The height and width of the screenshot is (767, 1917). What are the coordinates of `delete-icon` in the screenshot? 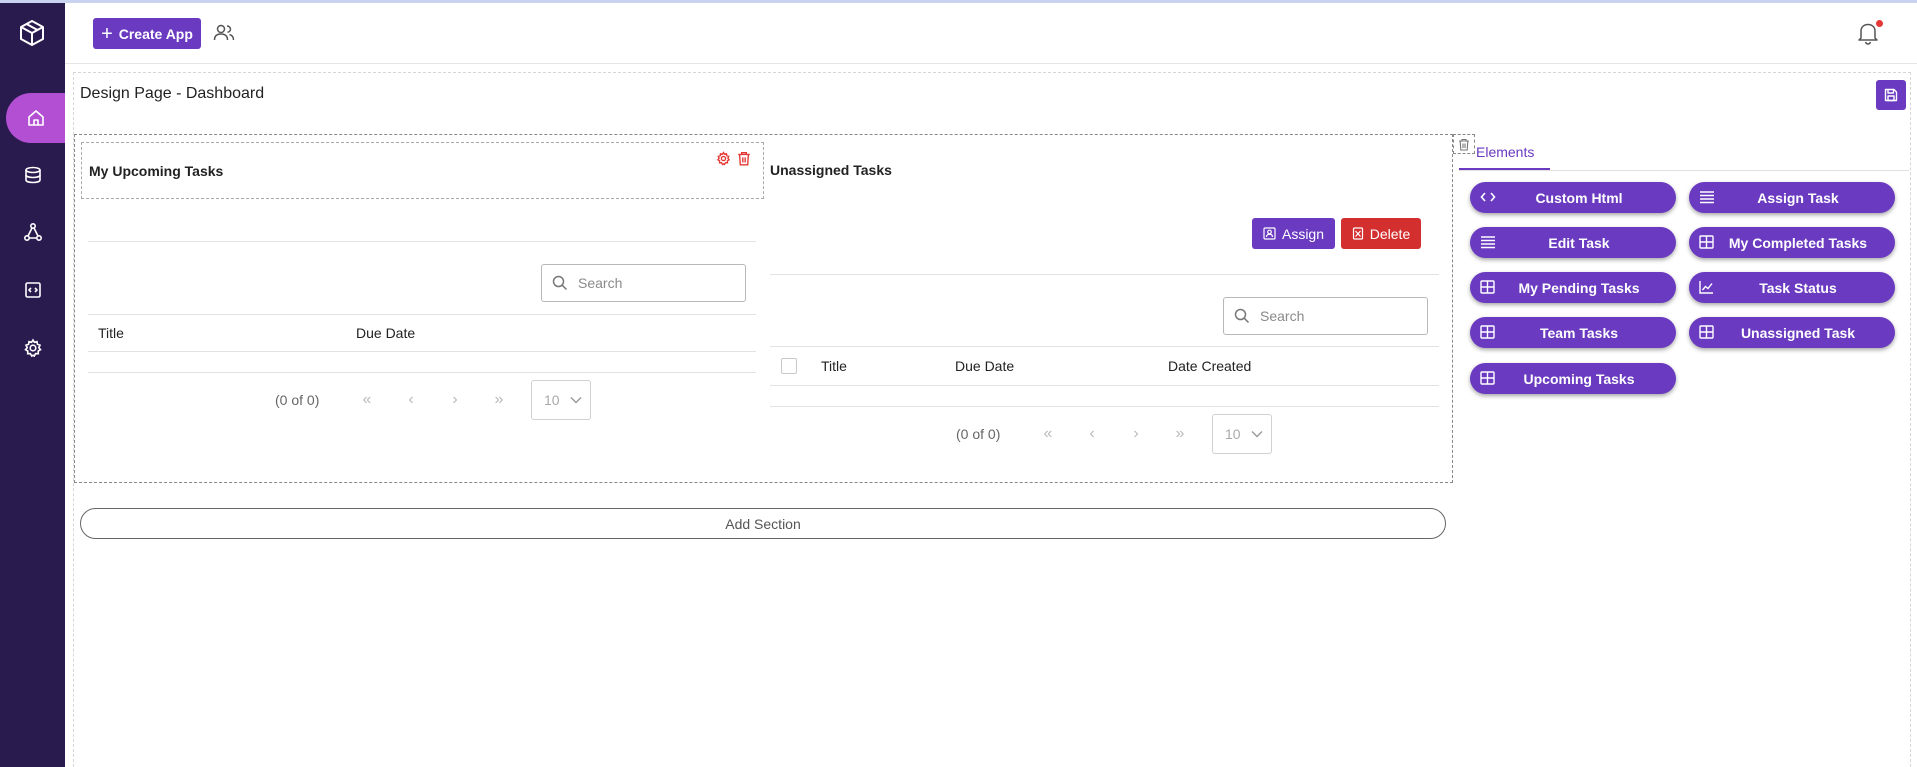 It's located at (1357, 233).